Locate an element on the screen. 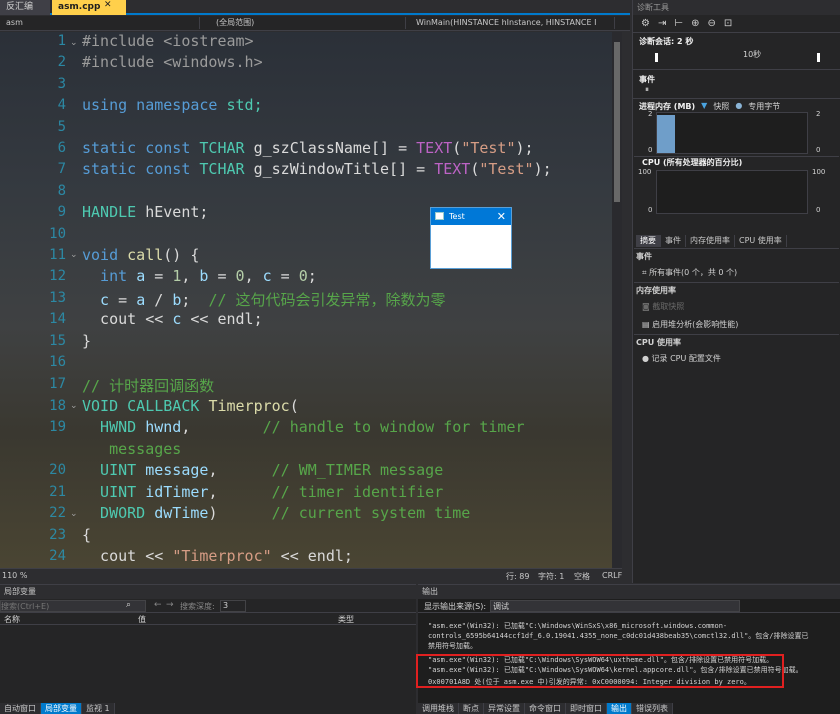 Image resolution: width=840 pixels, height=714 pixels. diagnostic-toolbar: ⚙ ⇥ ⊢ ⊕ ⊖ ⊡ is located at coordinates (736, 24).